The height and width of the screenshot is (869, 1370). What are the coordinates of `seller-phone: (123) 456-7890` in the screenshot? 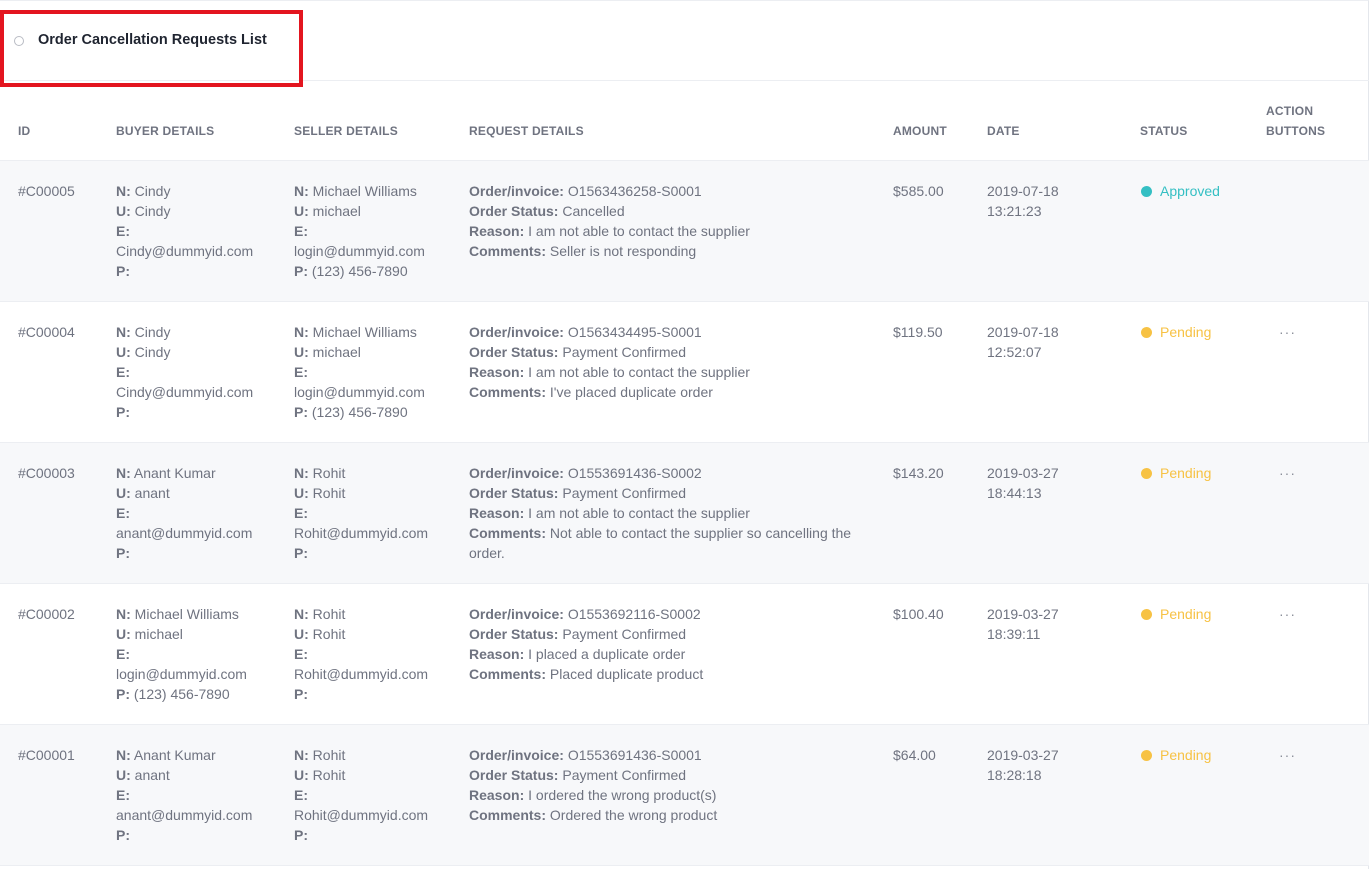 It's located at (359, 271).